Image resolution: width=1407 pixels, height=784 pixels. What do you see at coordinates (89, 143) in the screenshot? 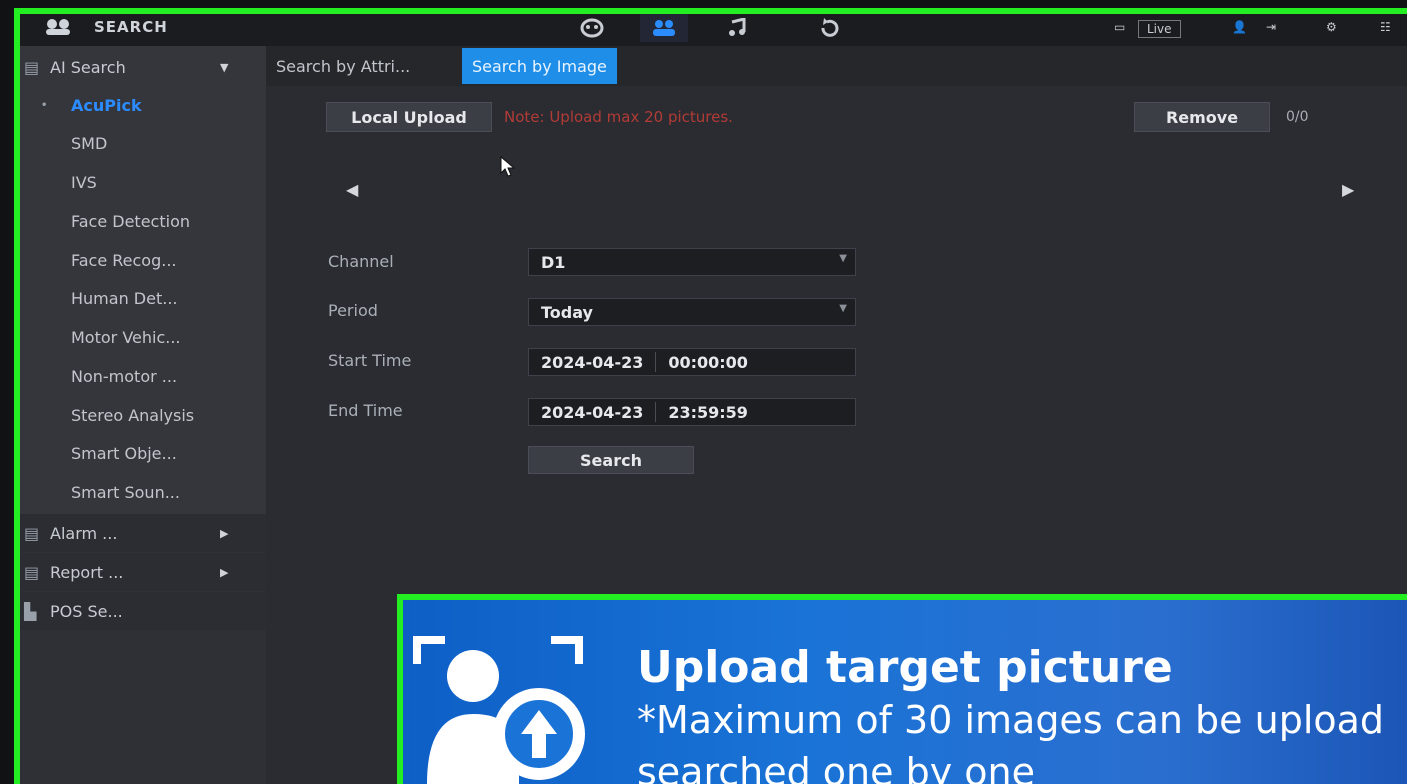
I see `sidebar-item-label: SMD` at bounding box center [89, 143].